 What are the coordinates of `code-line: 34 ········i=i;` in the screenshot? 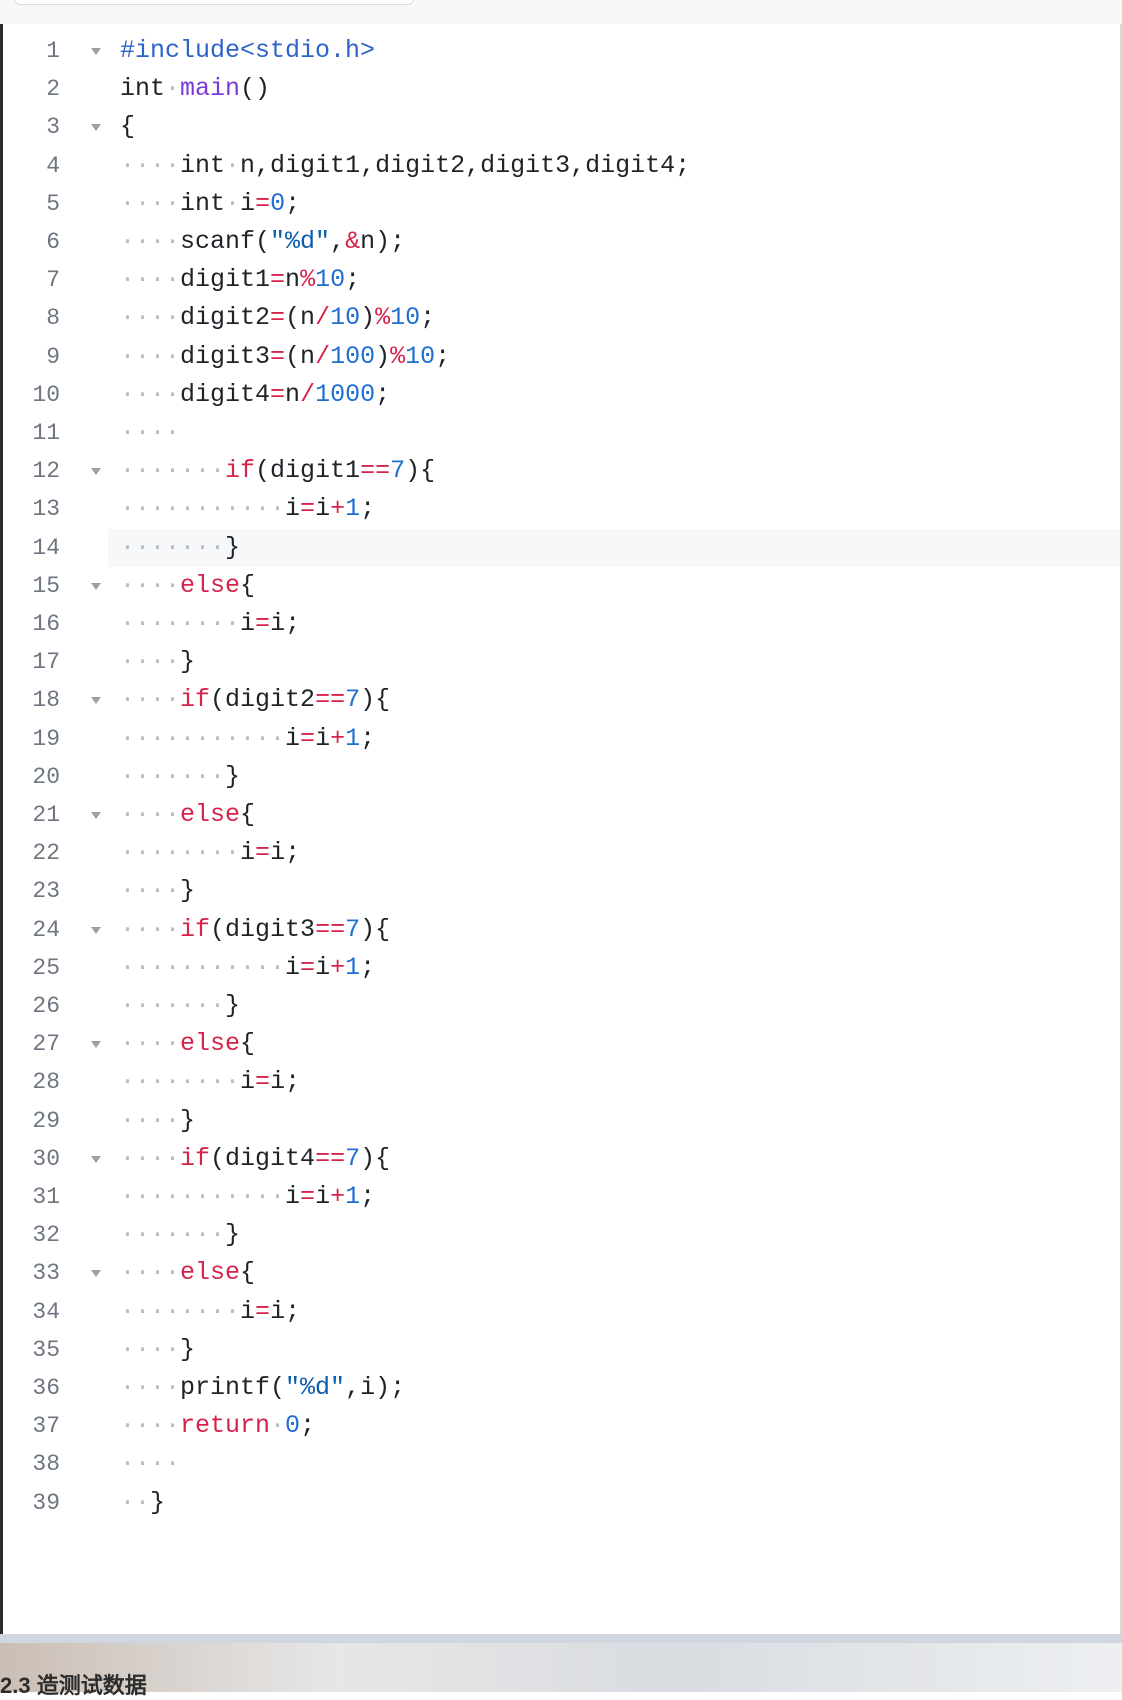 It's located at (561, 1312).